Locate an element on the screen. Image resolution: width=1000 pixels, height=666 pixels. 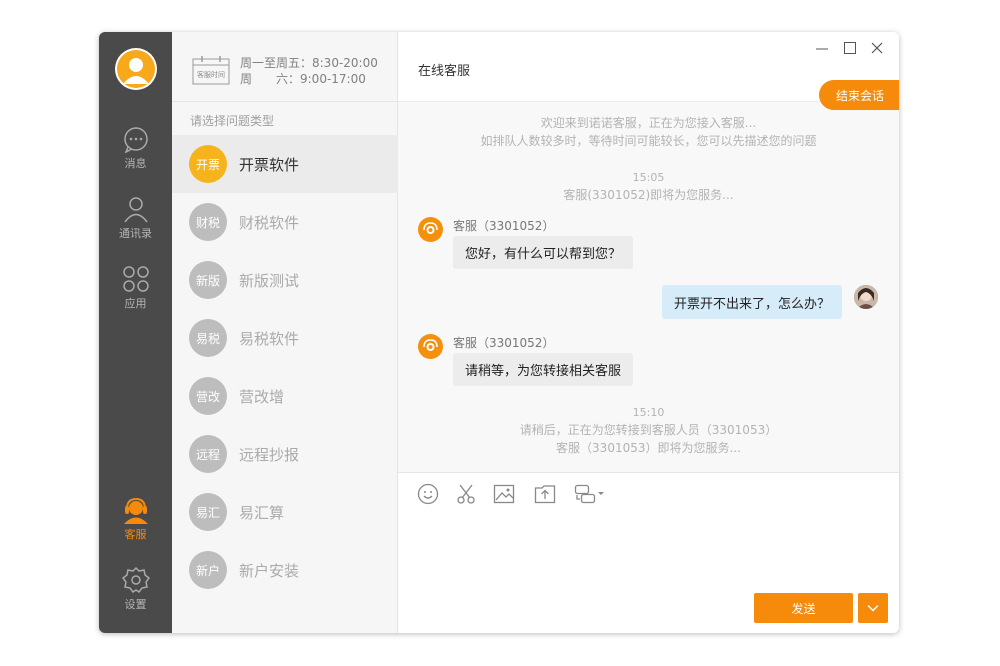
calendar-icon: 客服时间 is located at coordinates (211, 72).